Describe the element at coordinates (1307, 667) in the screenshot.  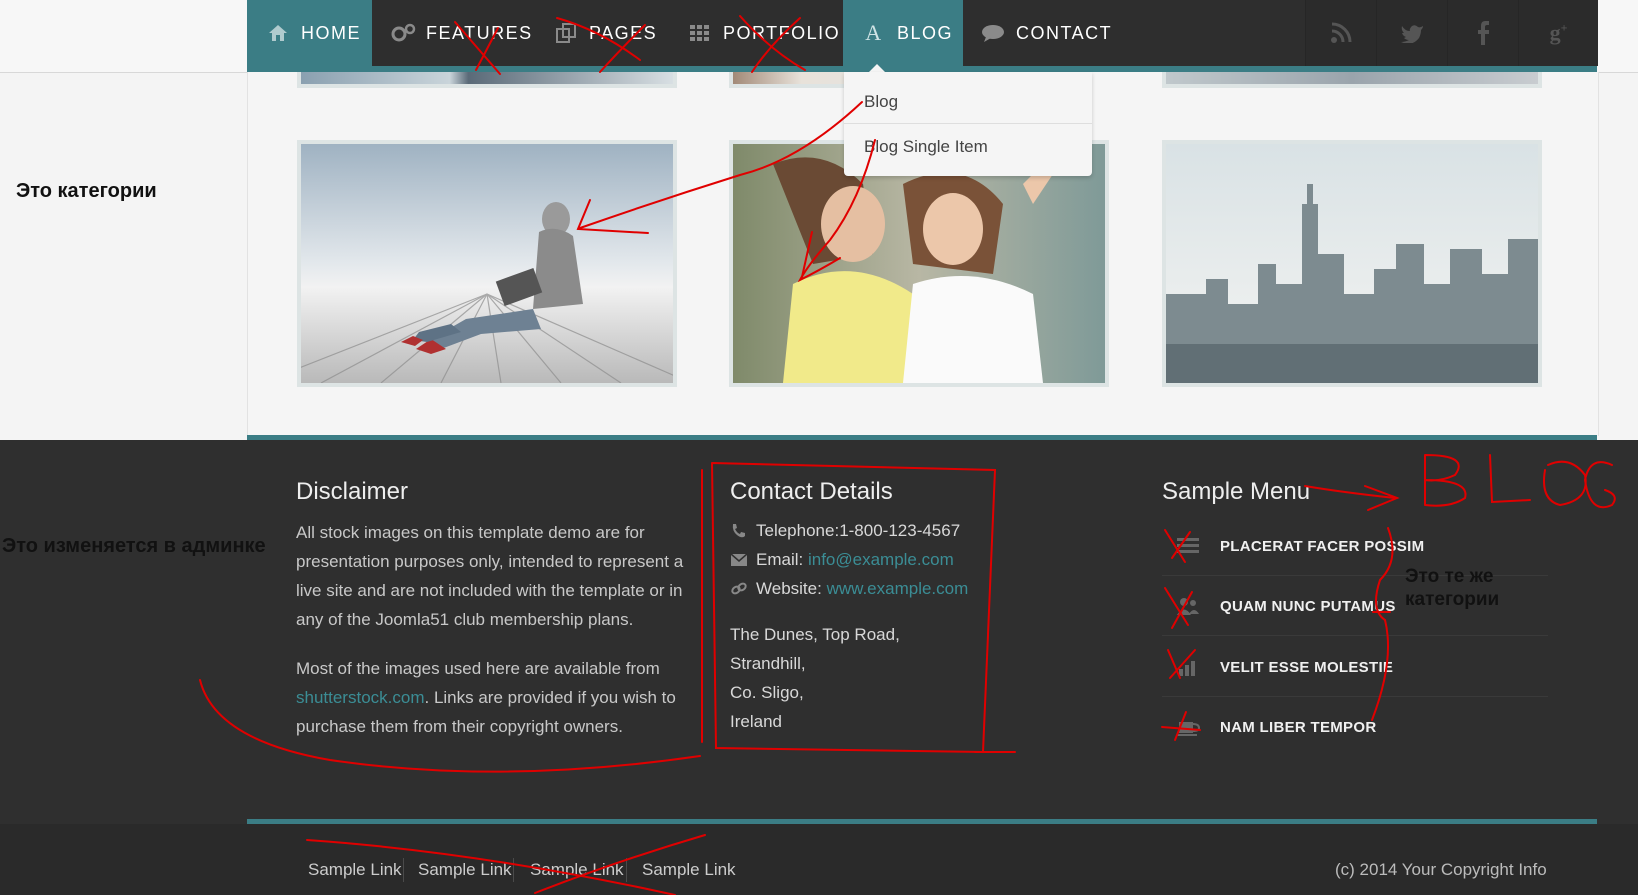
I see `sample-menu-item-3-label: VELIT ESSE MOLESTIE` at that location.